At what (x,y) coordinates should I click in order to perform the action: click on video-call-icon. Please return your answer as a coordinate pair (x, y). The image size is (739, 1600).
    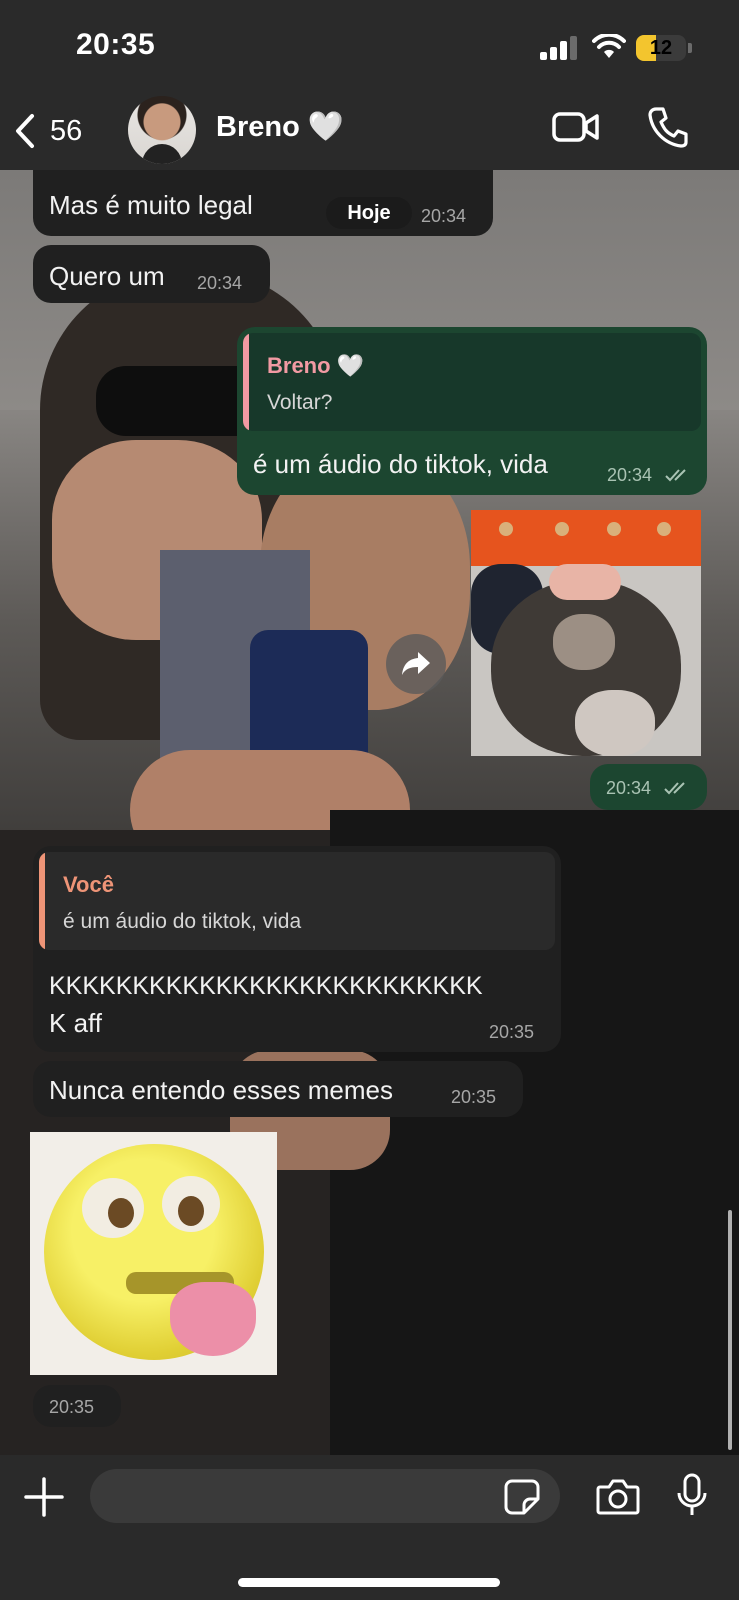
    Looking at the image, I should click on (576, 127).